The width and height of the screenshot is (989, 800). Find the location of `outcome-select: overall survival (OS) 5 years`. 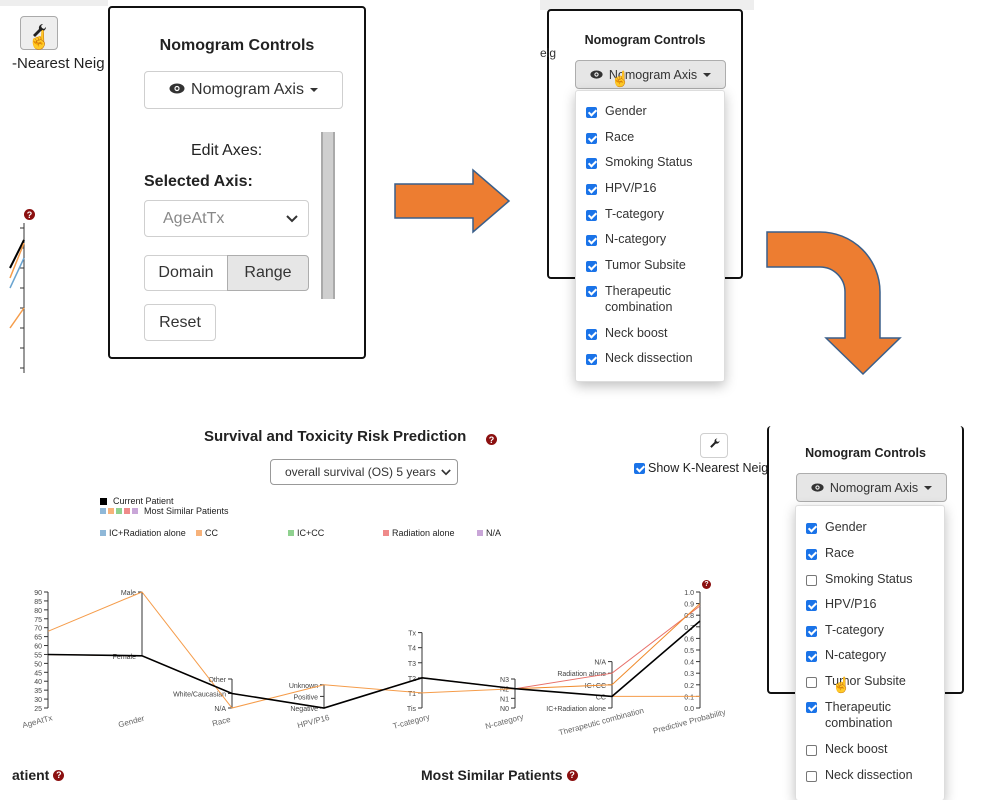

outcome-select: overall survival (OS) 5 years is located at coordinates (364, 472).